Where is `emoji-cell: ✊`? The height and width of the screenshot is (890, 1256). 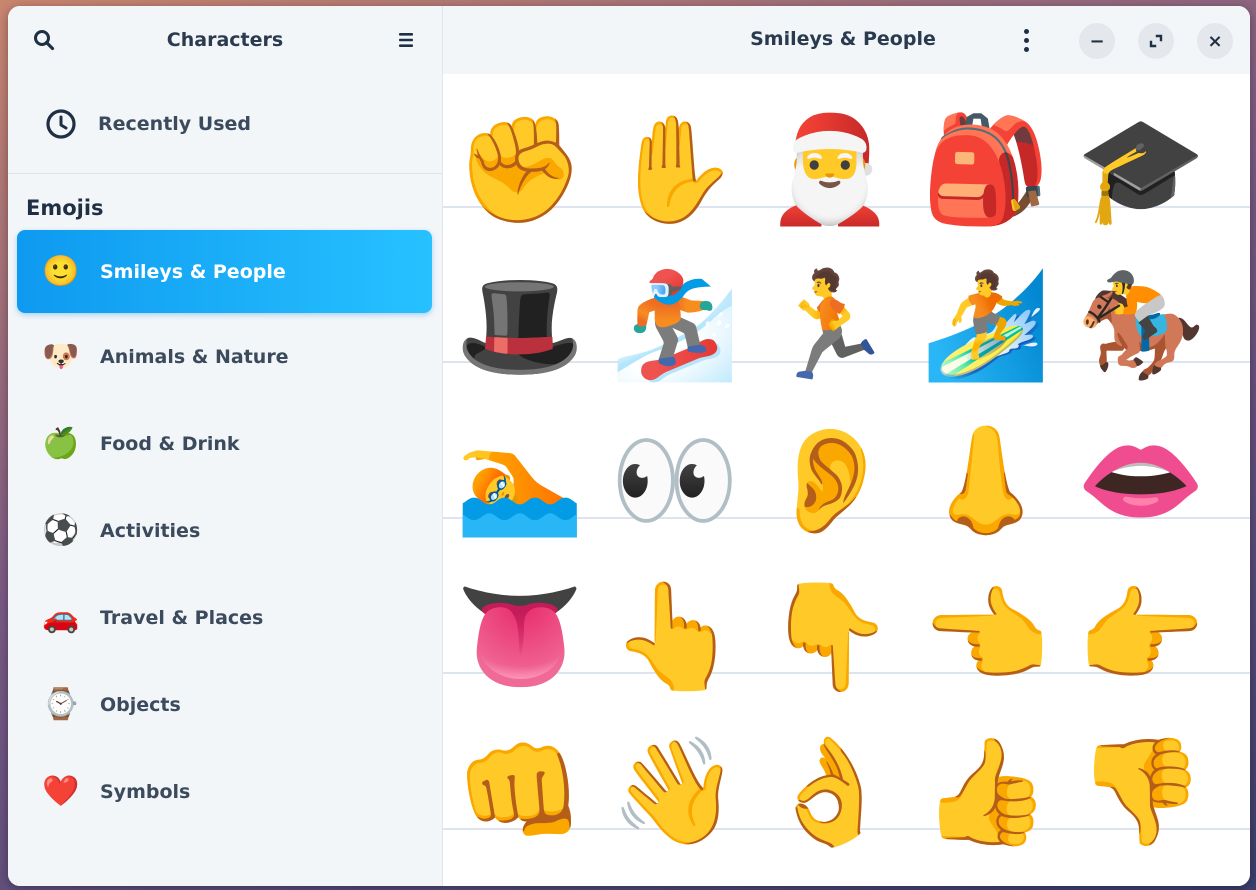
emoji-cell: ✊ is located at coordinates (520, 169).